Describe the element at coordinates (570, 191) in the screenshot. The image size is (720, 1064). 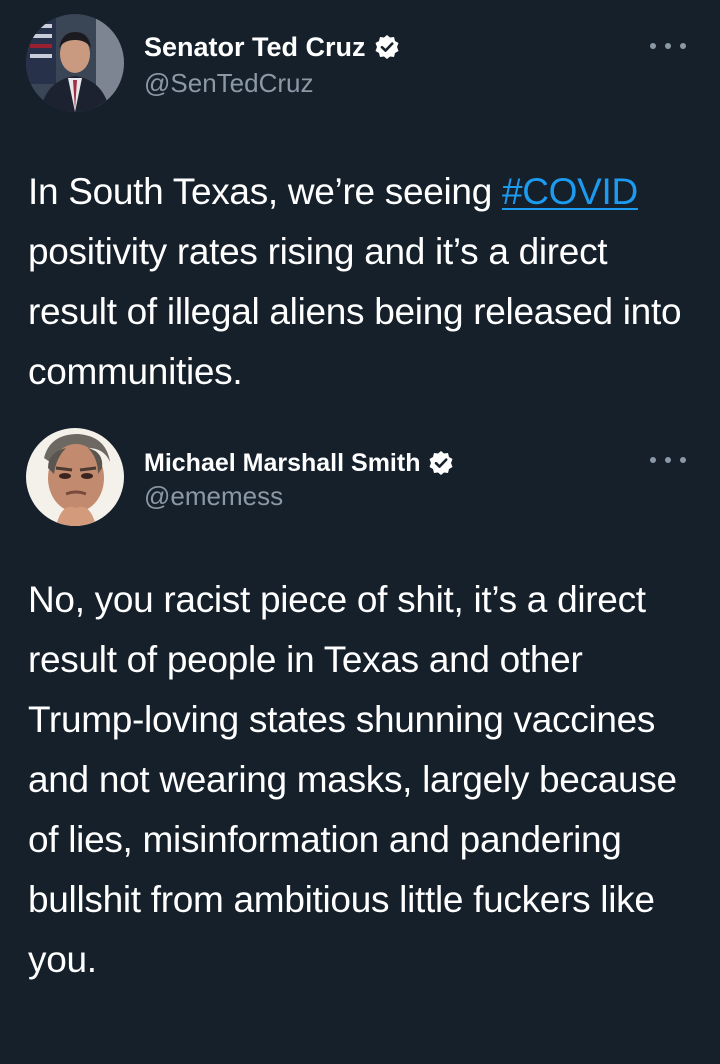
I see `hashtag-link: #COVID` at that location.